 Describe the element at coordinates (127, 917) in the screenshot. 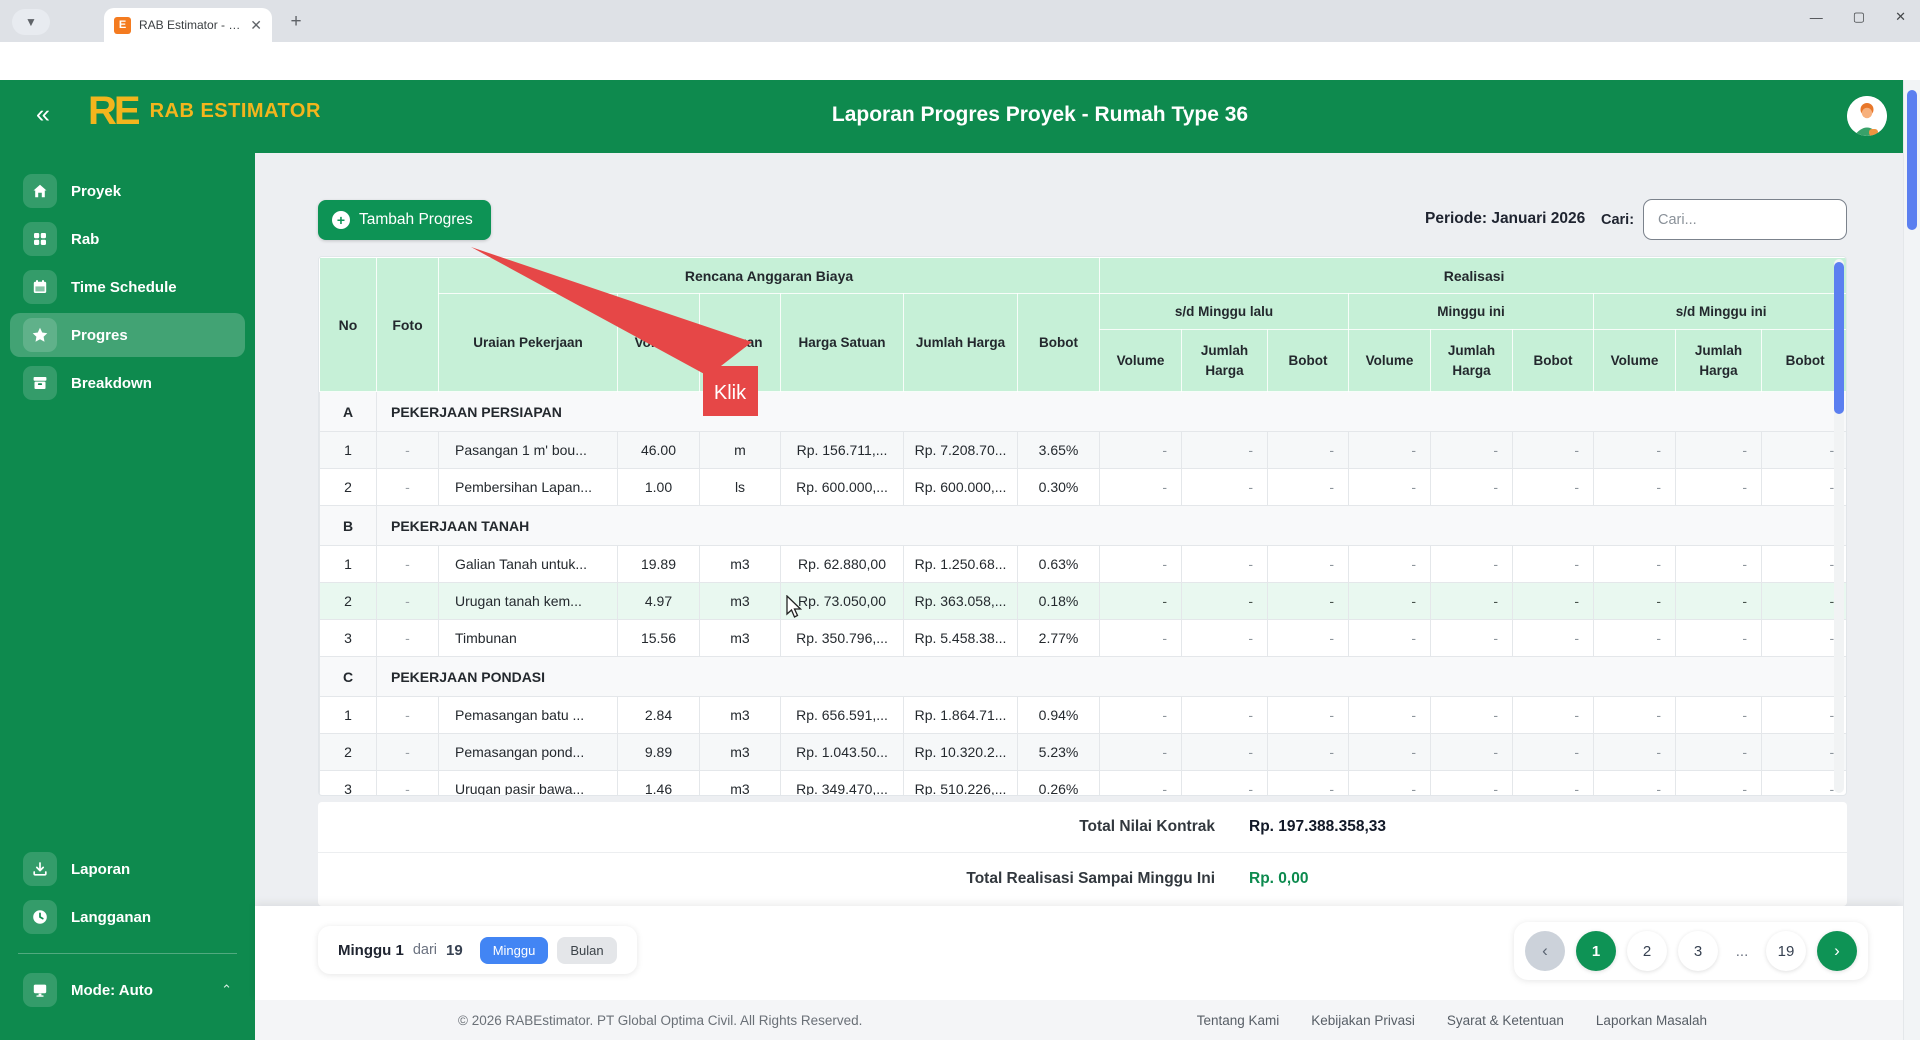

I see `sidebar-item-langganan: Langganan` at that location.